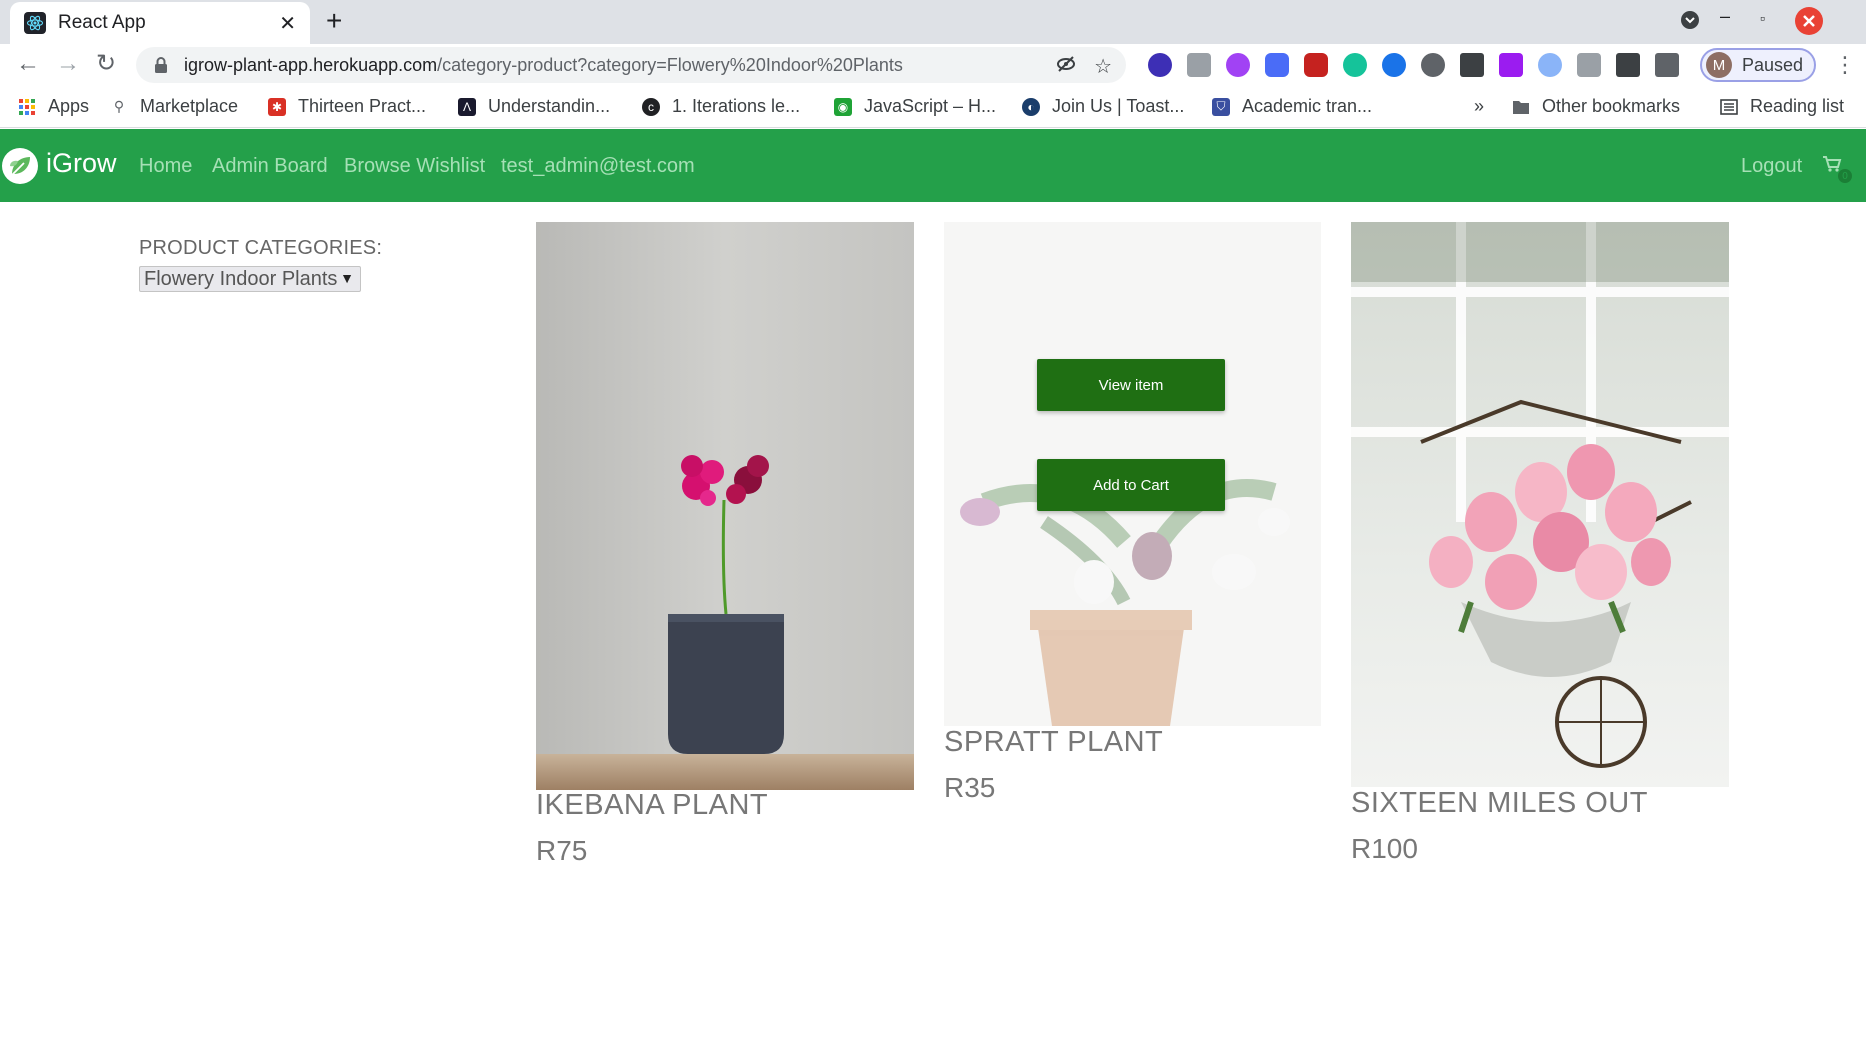 This screenshot has height=1046, width=1866. I want to click on new-tab-button: +, so click(334, 21).